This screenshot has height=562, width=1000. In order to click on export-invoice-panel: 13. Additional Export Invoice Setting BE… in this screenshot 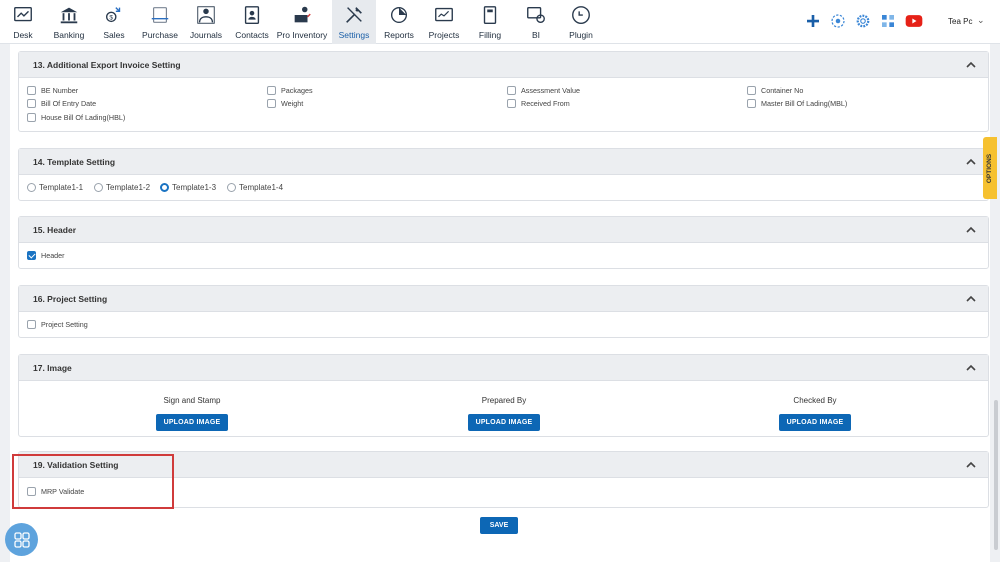, I will do `click(503, 91)`.